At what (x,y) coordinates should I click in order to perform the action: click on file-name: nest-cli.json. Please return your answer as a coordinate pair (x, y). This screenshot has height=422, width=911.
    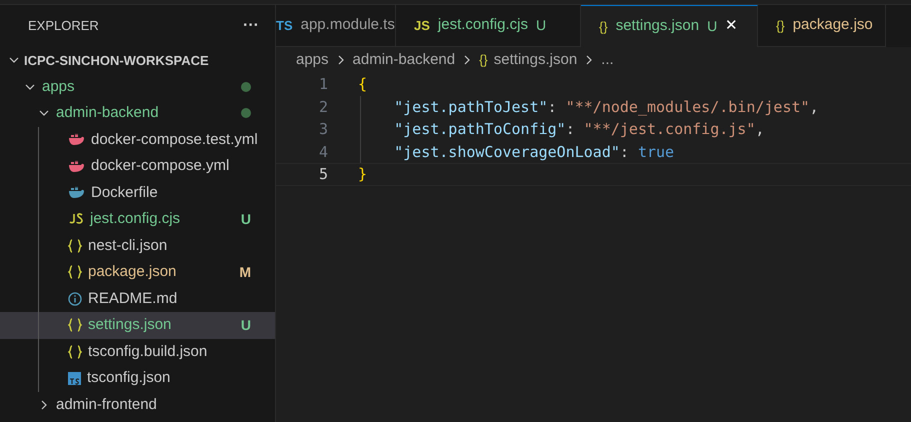
    Looking at the image, I should click on (128, 246).